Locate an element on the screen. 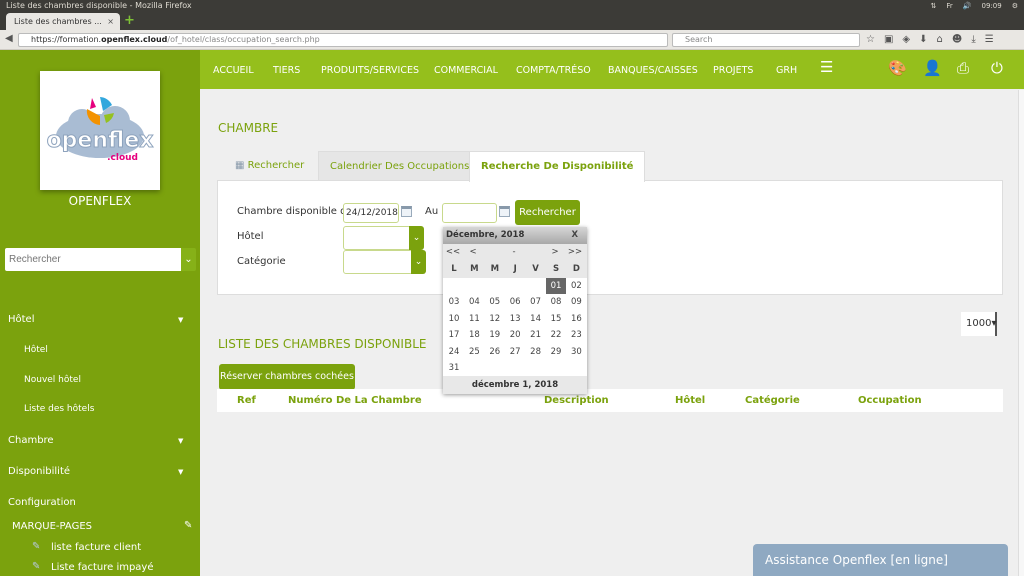 The width and height of the screenshot is (1024, 576). settings-icon: ⚙ is located at coordinates (1015, 6).